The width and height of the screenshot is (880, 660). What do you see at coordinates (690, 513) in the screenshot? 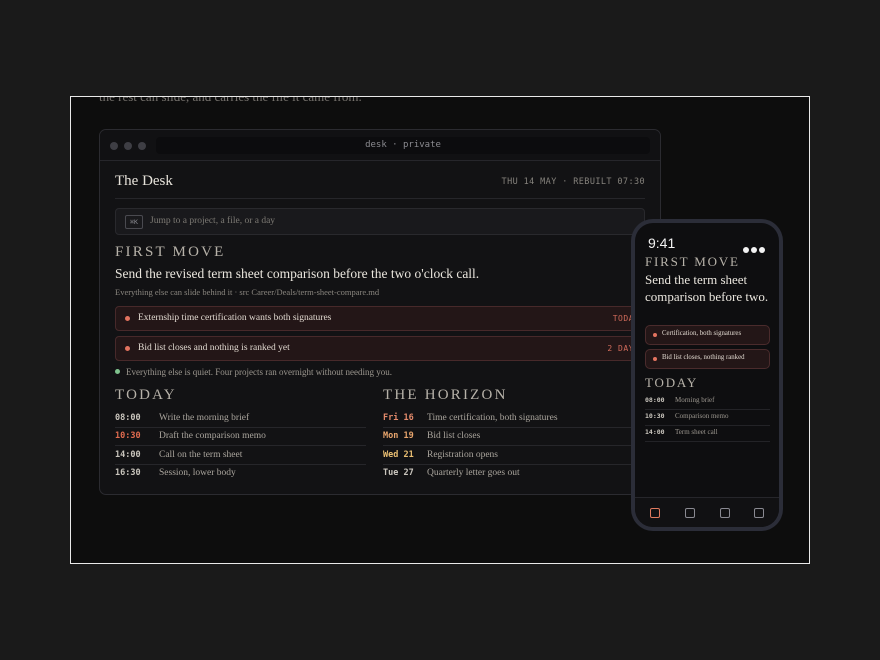
I see `projects-tab-icon` at bounding box center [690, 513].